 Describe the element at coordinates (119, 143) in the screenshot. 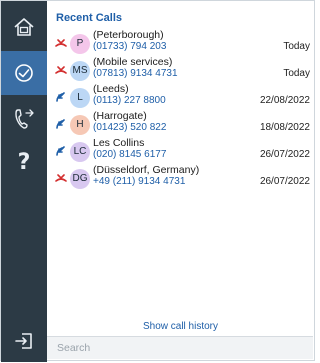

I see `caller-name: Les Collins` at that location.